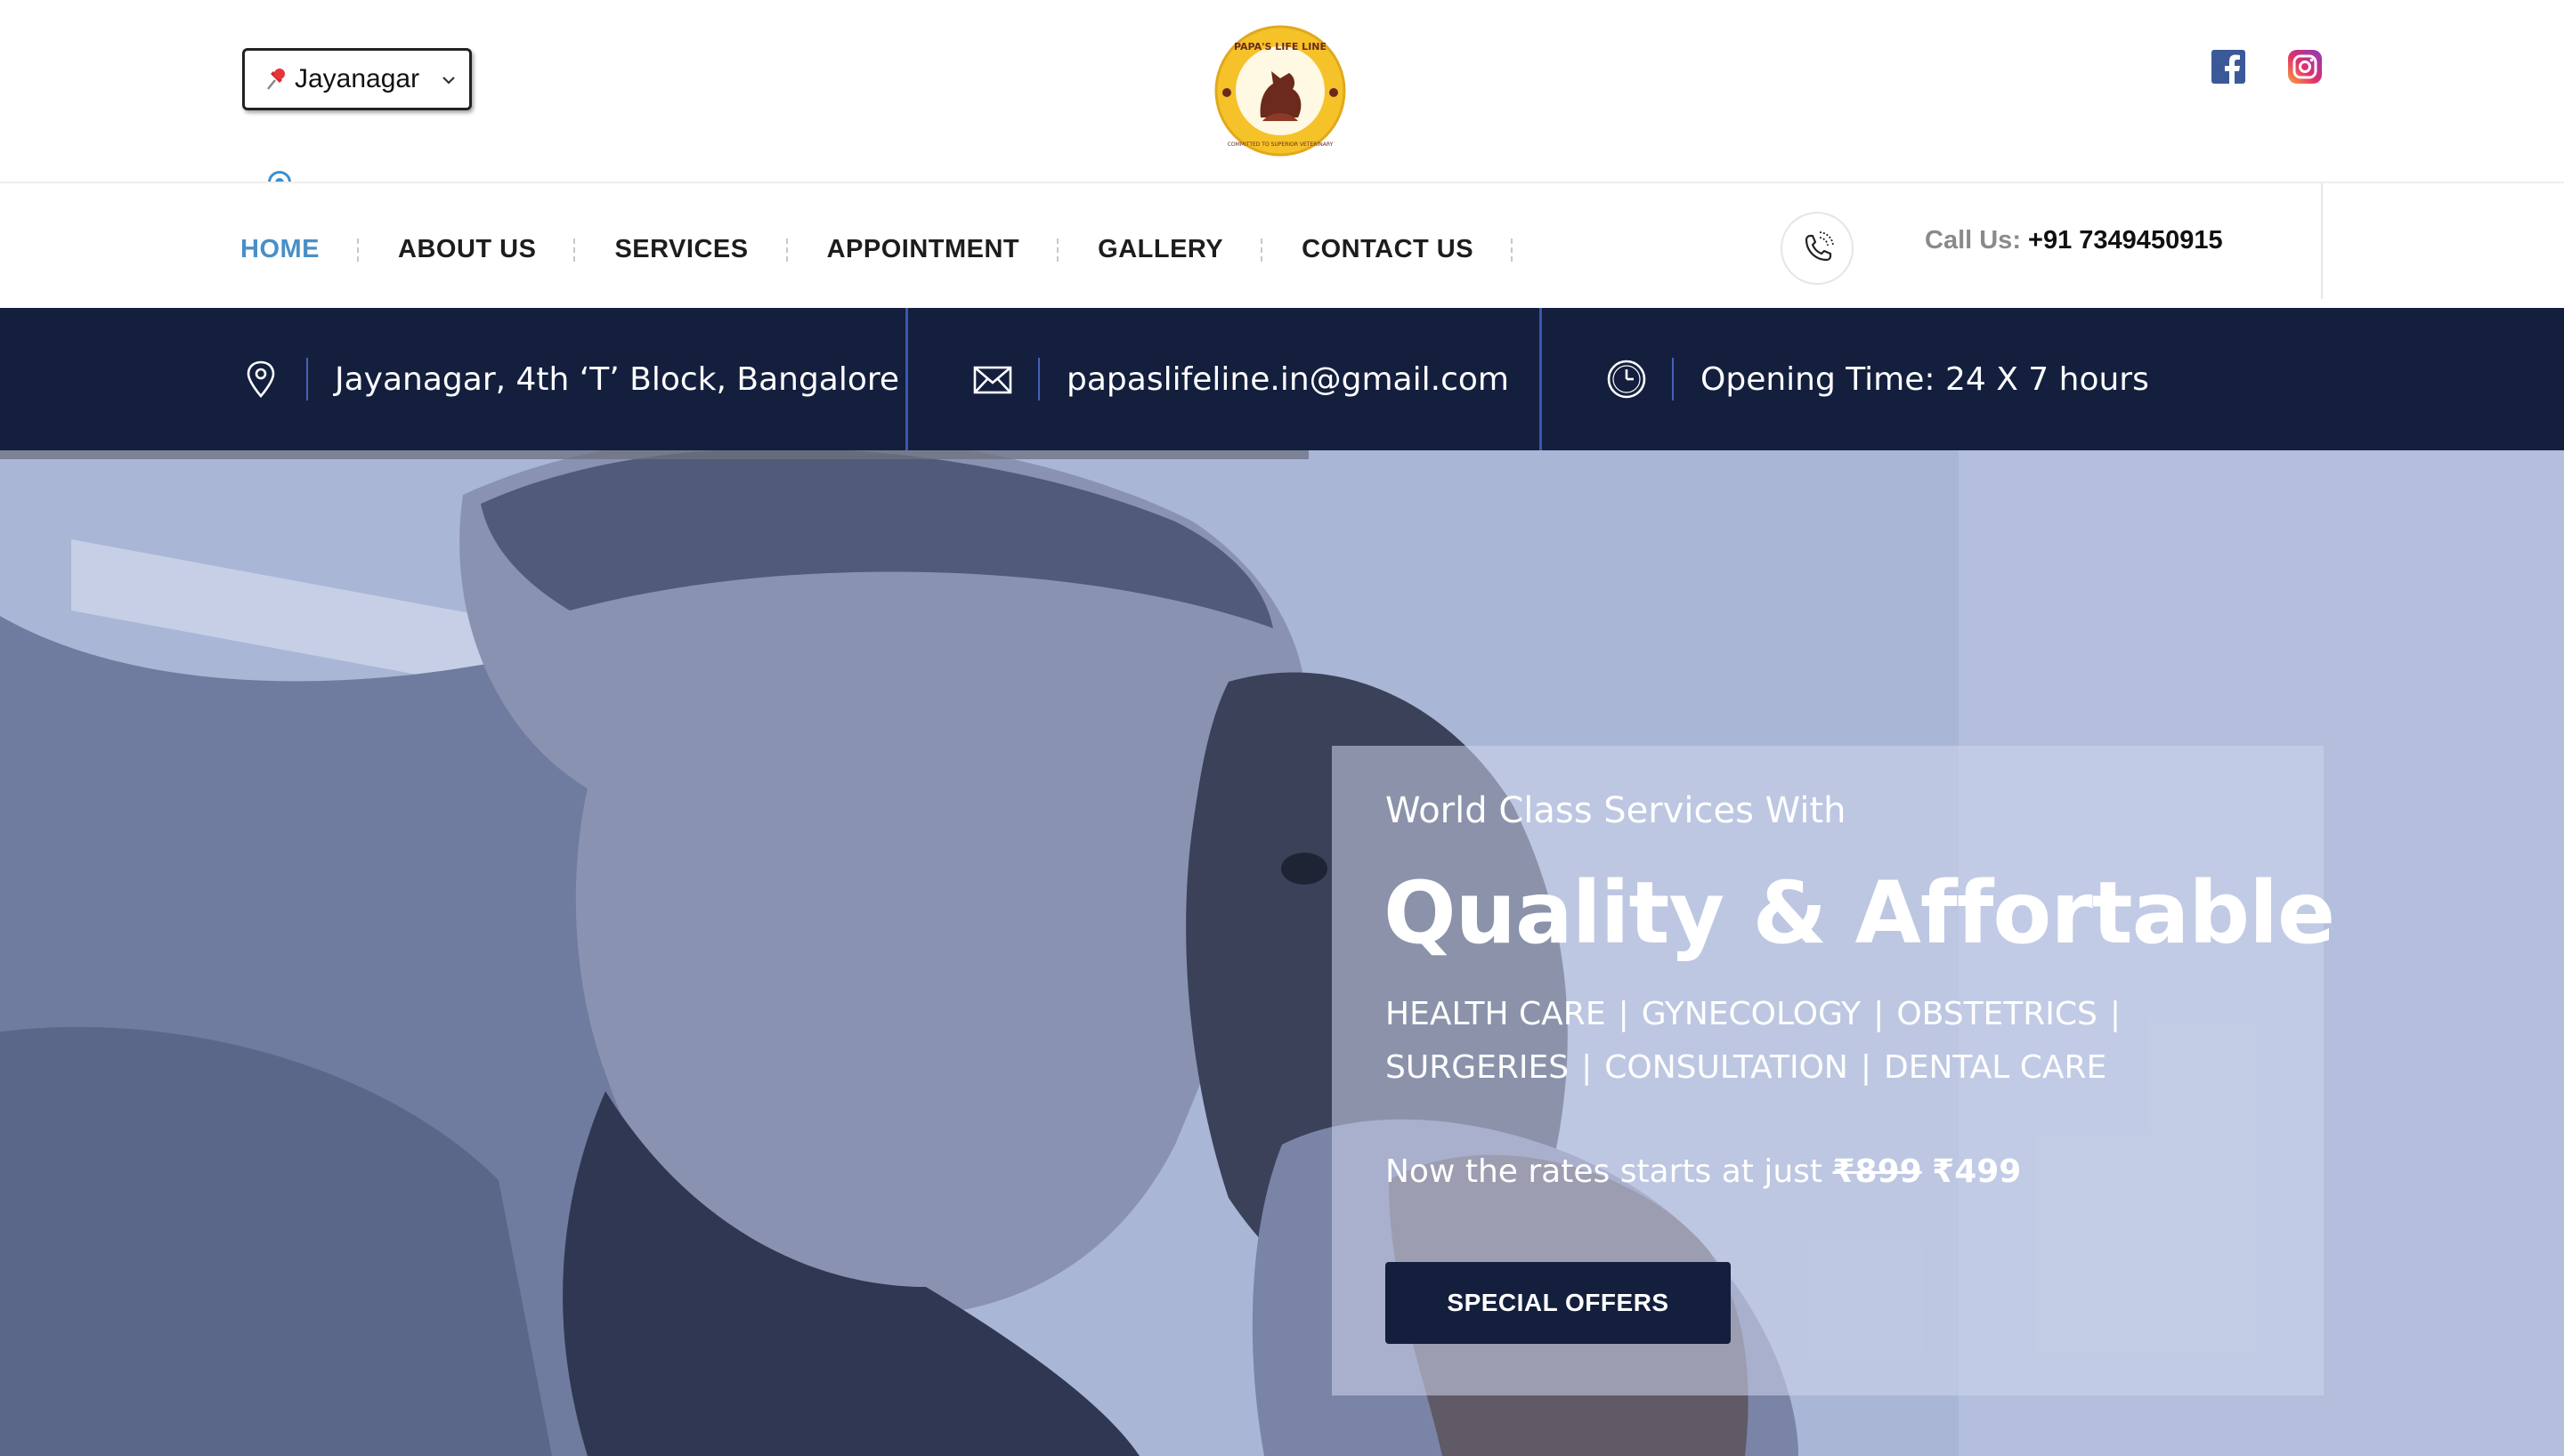 This screenshot has height=1456, width=2564. What do you see at coordinates (1626, 379) in the screenshot?
I see `clock-icon` at bounding box center [1626, 379].